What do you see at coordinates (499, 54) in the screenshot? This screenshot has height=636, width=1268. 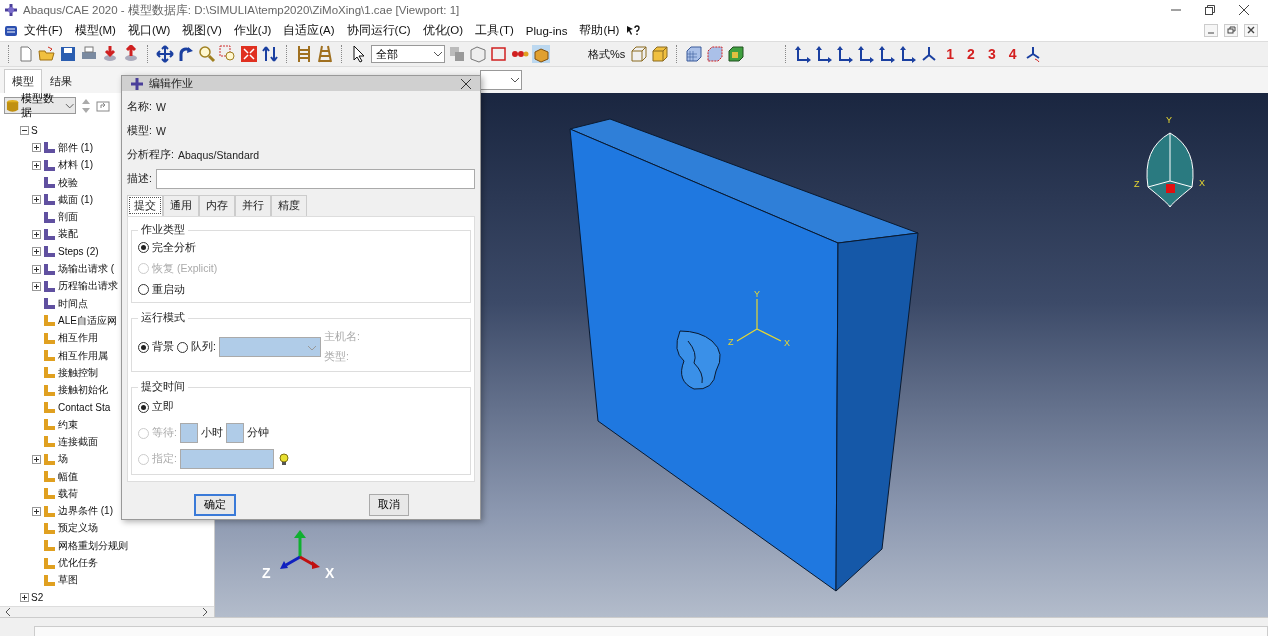 I see `box-select-icon` at bounding box center [499, 54].